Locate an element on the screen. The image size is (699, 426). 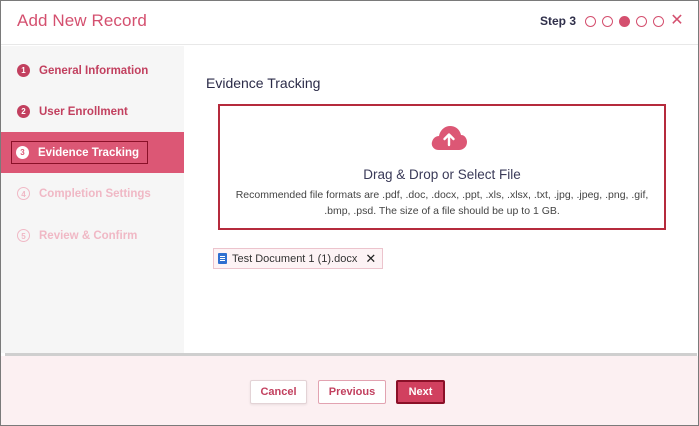
sidebar-item-review-confirm: 5 Review & Confirm is located at coordinates (92, 235).